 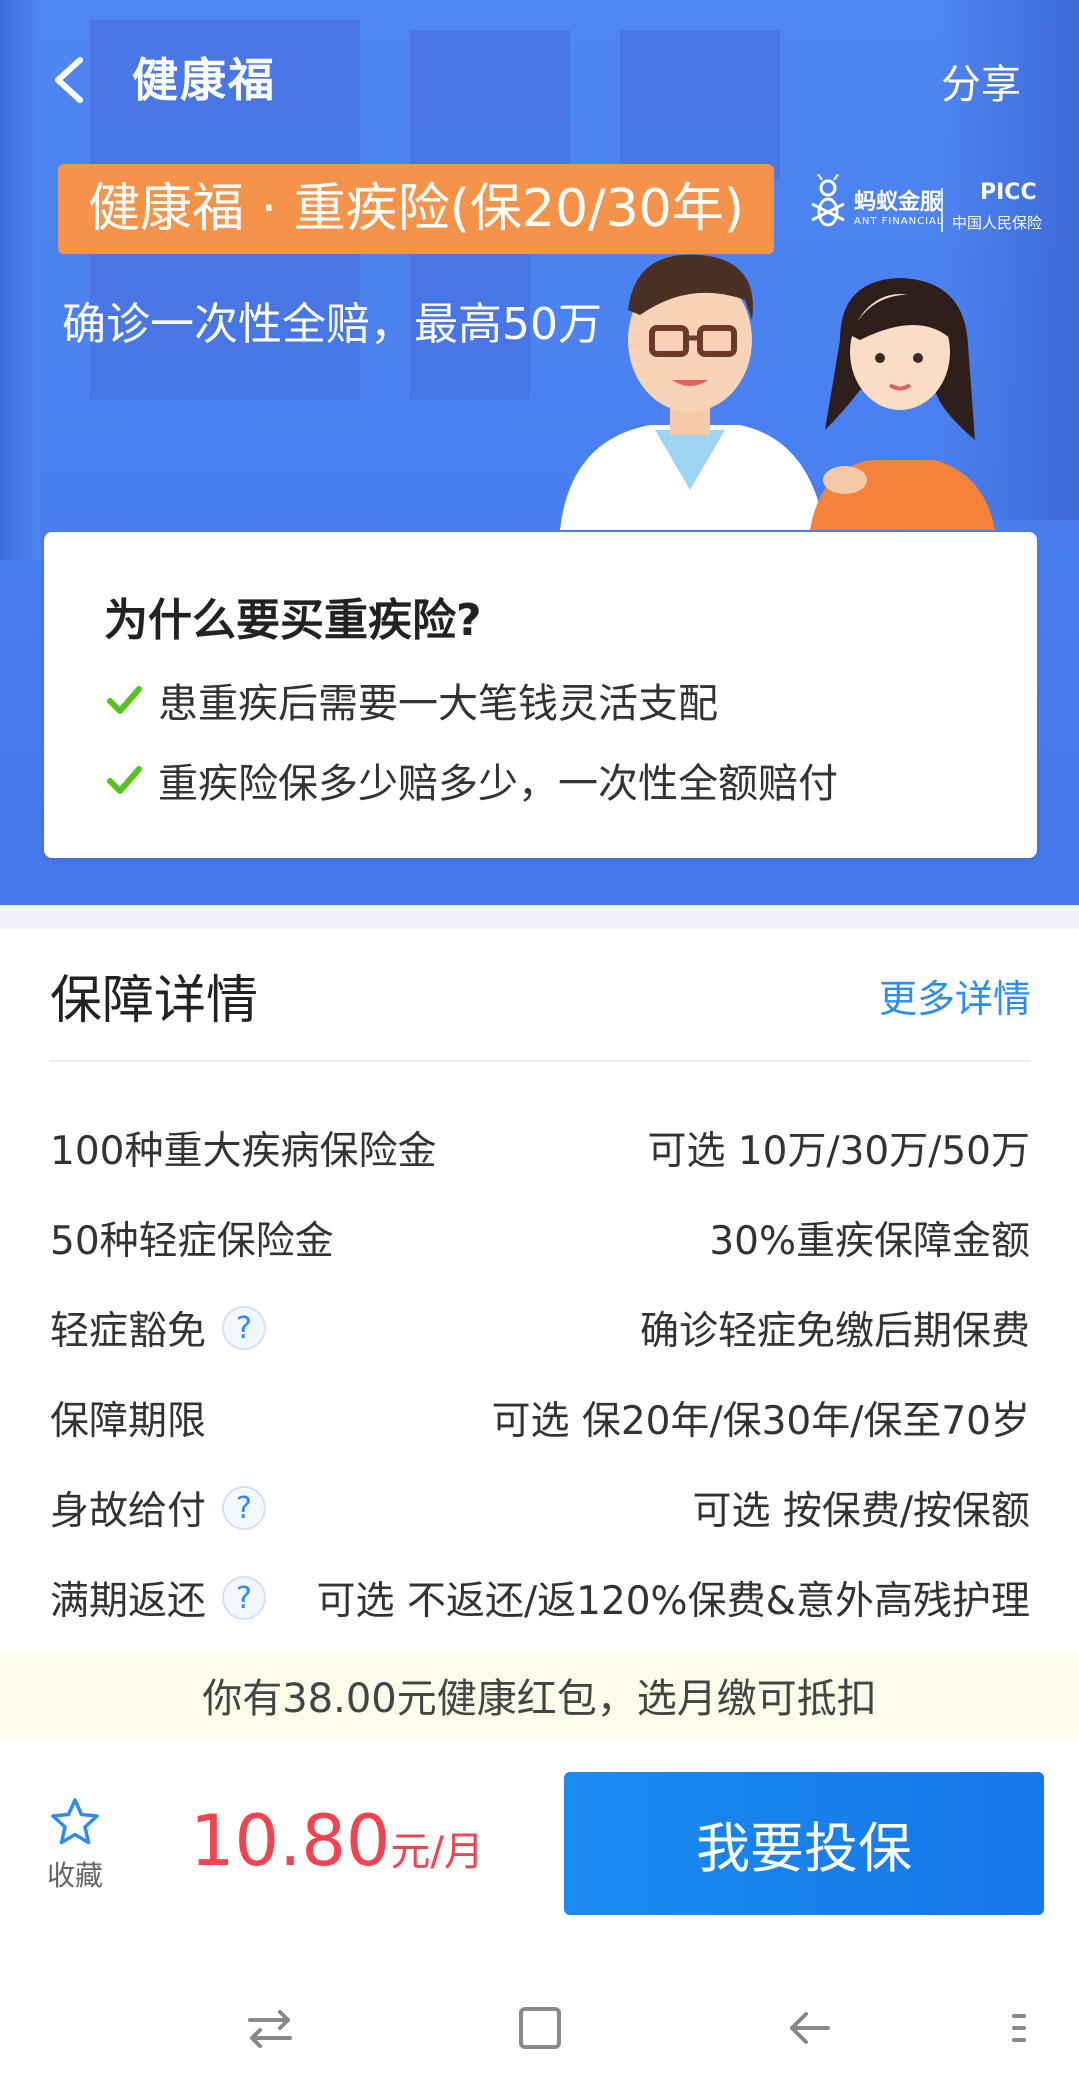 What do you see at coordinates (997, 223) in the screenshot?
I see `picc-logo-cn: 中国人民保险` at bounding box center [997, 223].